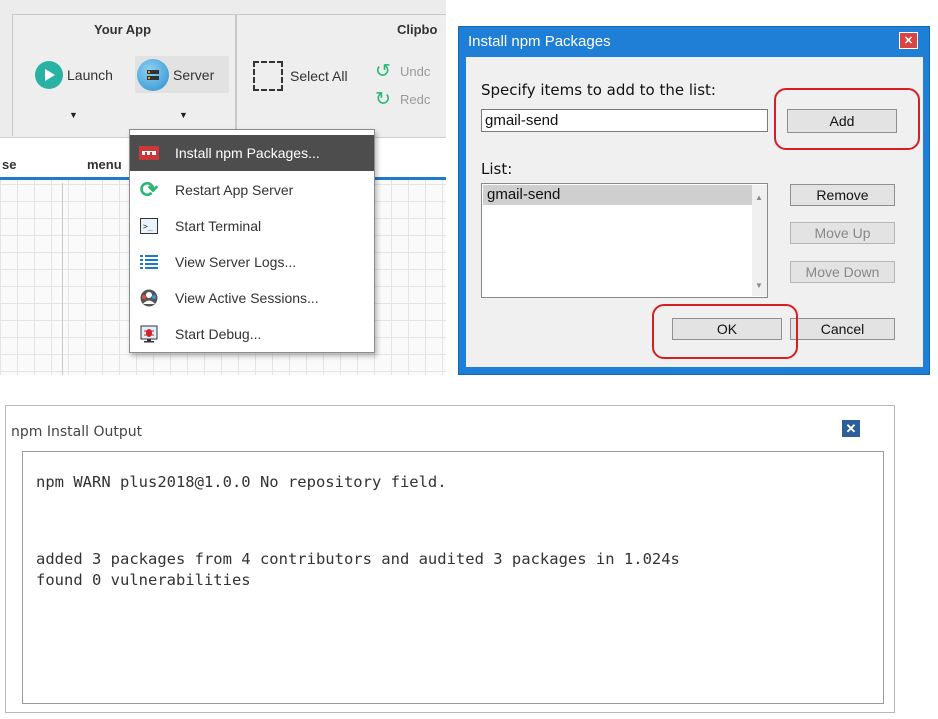  What do you see at coordinates (143, 580) in the screenshot?
I see `output-line: found 0 vulnerabilities` at bounding box center [143, 580].